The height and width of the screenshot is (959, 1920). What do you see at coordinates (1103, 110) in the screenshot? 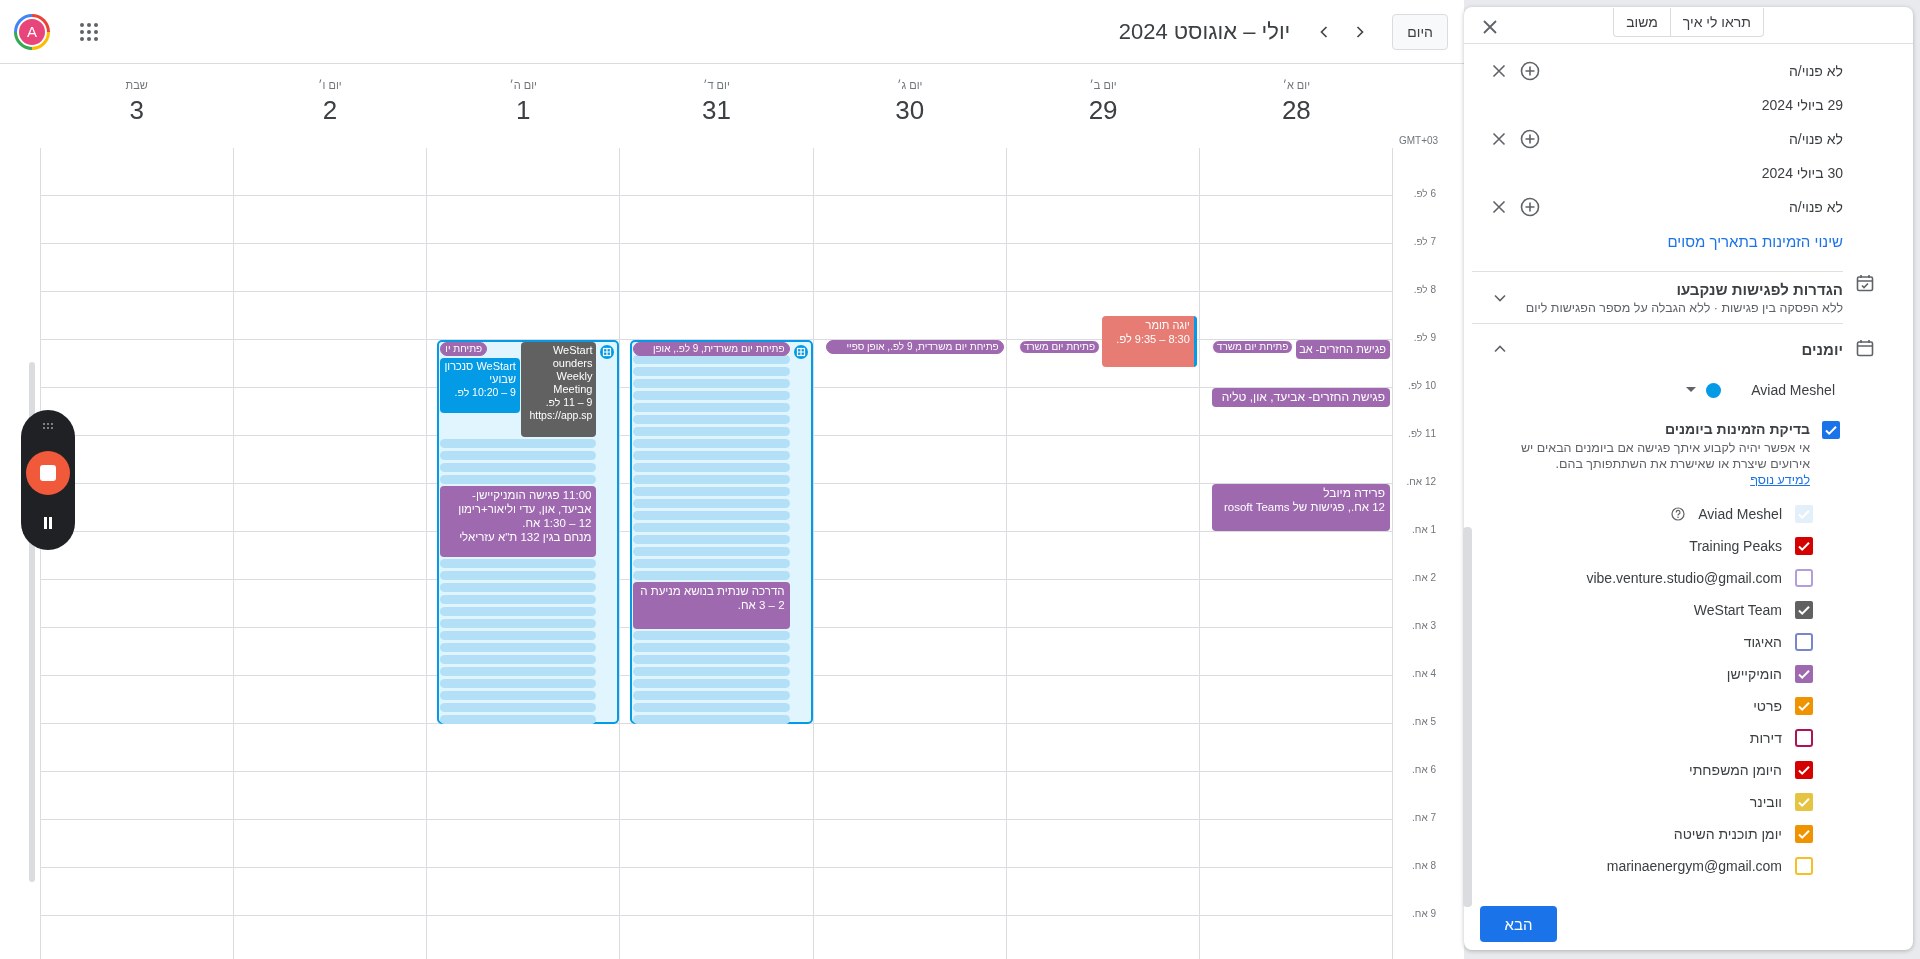
I see `date-number: 29` at bounding box center [1103, 110].